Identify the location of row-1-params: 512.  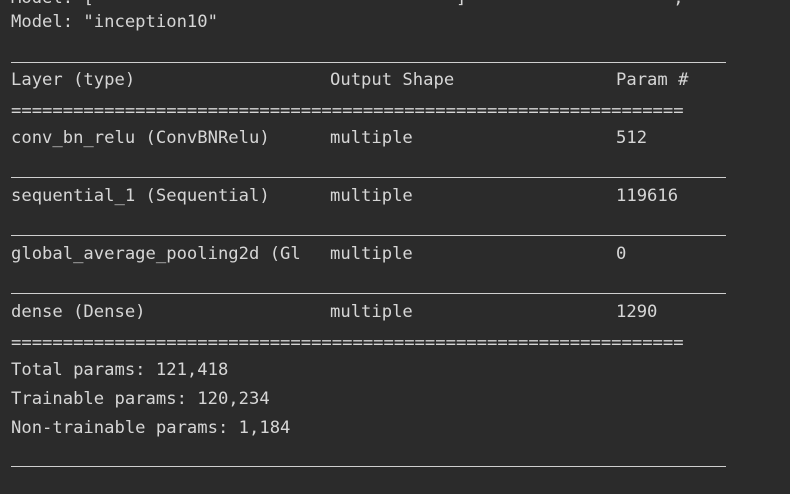
(632, 138).